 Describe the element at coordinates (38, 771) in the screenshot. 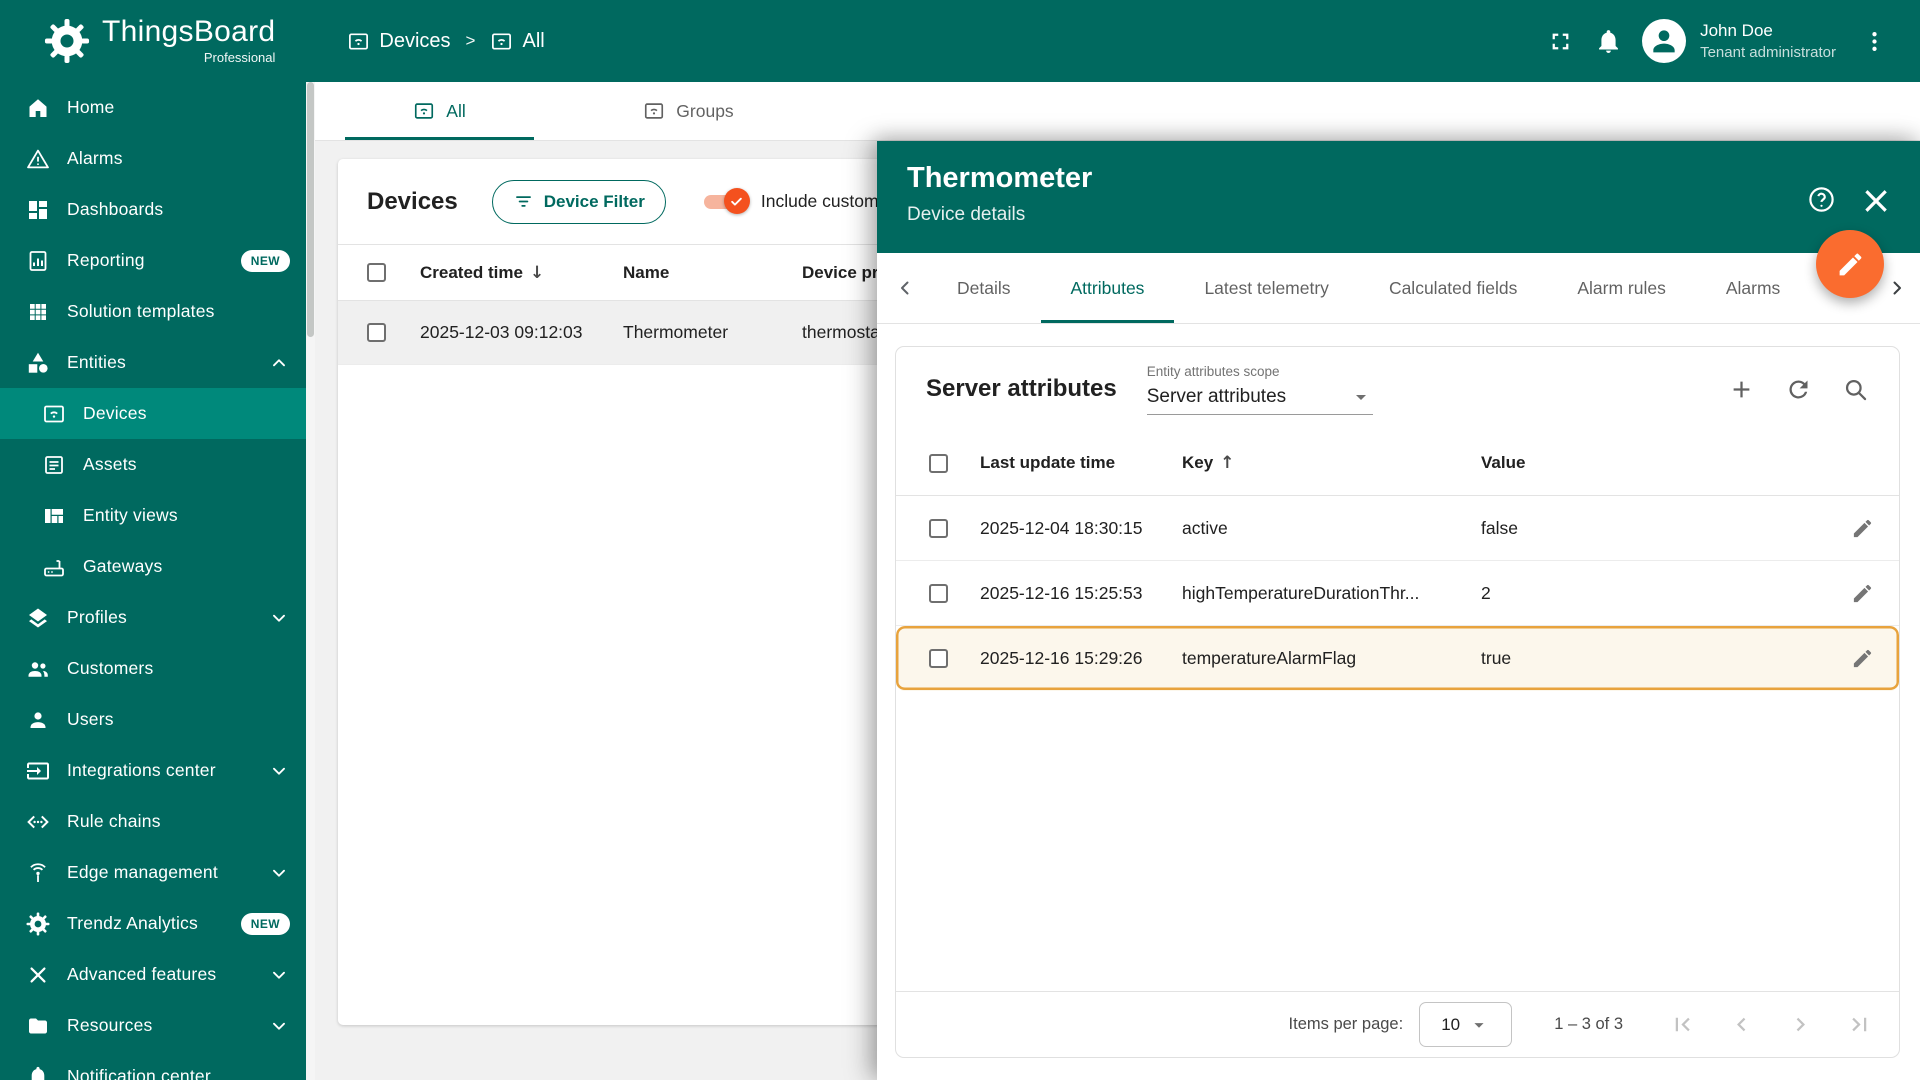

I see `integrations-center-icon` at that location.